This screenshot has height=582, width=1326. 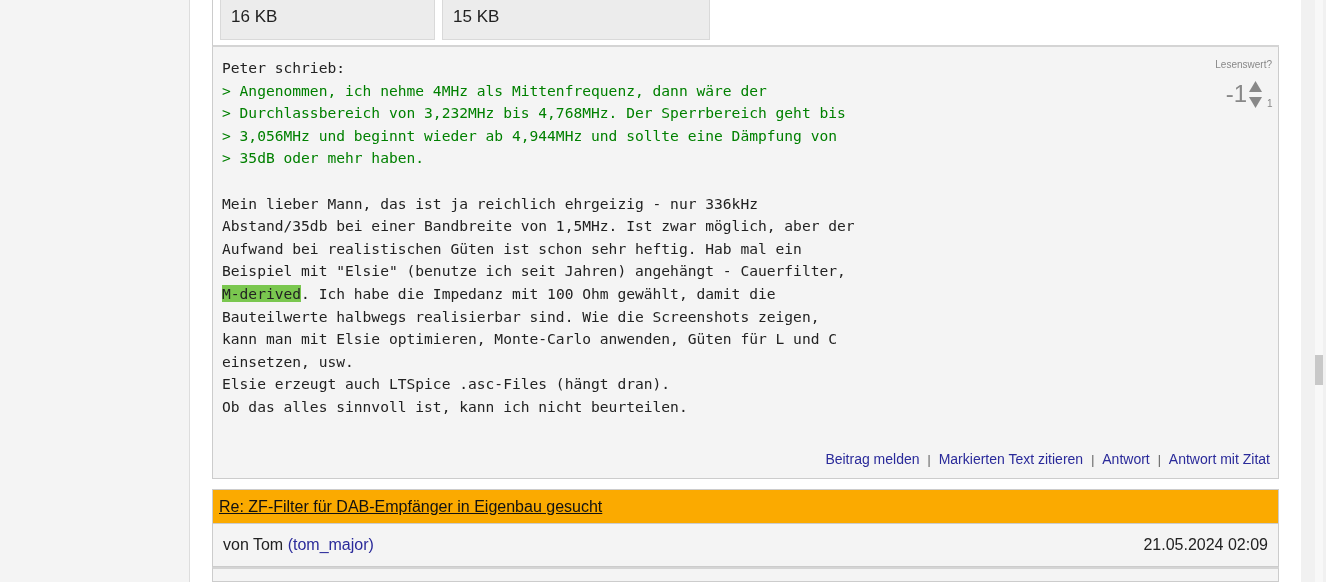 I want to click on text-line: Aufwand bei realistischen Güten ist schon sehr heftig. Hab mal ein, so click(x=512, y=248).